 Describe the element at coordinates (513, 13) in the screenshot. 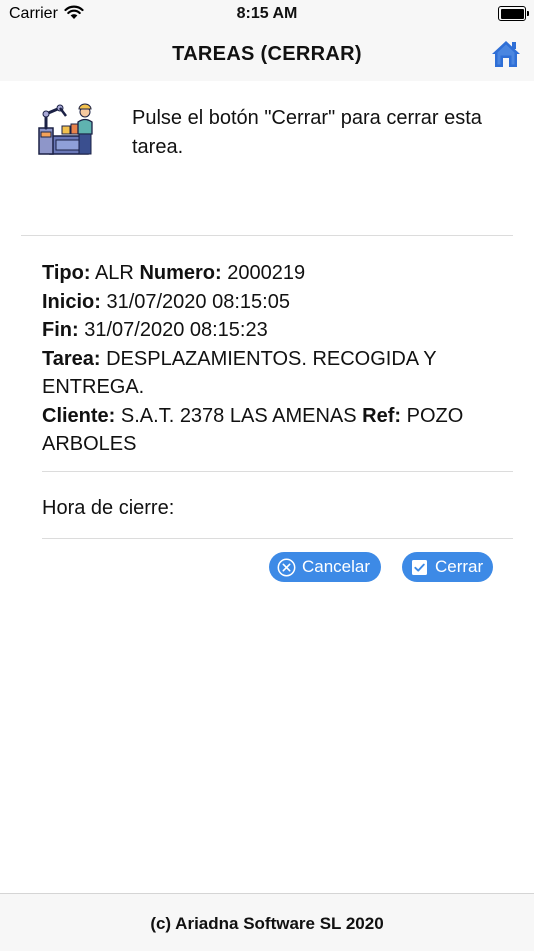

I see `battery-icon` at that location.